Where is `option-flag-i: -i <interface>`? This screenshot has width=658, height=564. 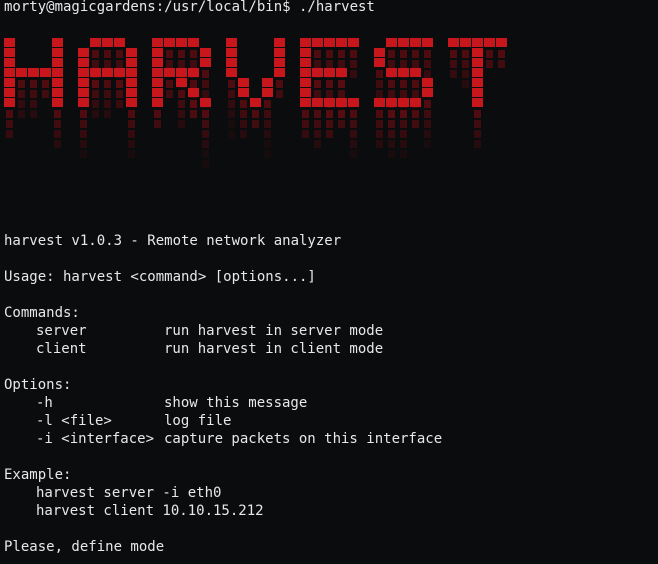 option-flag-i: -i <interface> is located at coordinates (95, 439).